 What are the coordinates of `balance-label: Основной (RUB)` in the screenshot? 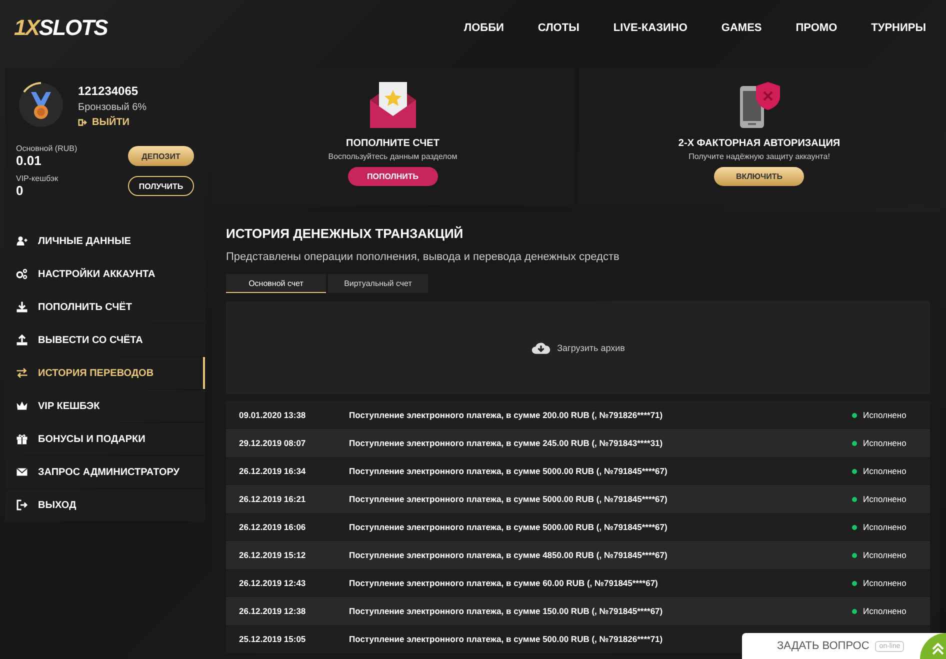 It's located at (47, 148).